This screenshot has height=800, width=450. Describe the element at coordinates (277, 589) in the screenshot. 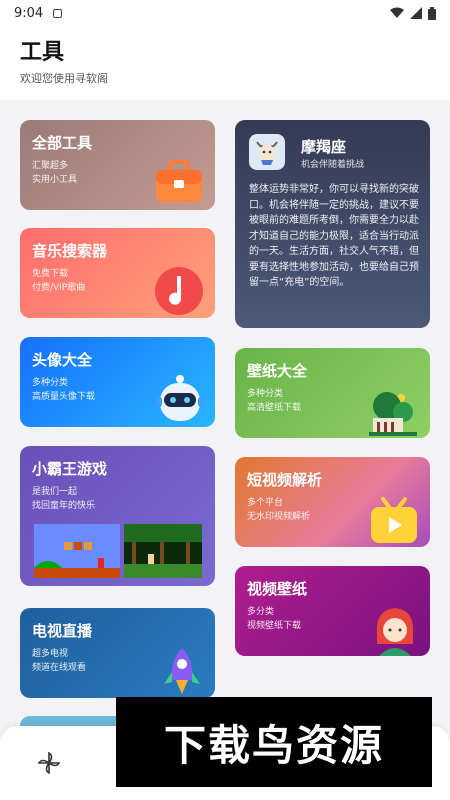

I see `card-title: 视频壁纸` at that location.